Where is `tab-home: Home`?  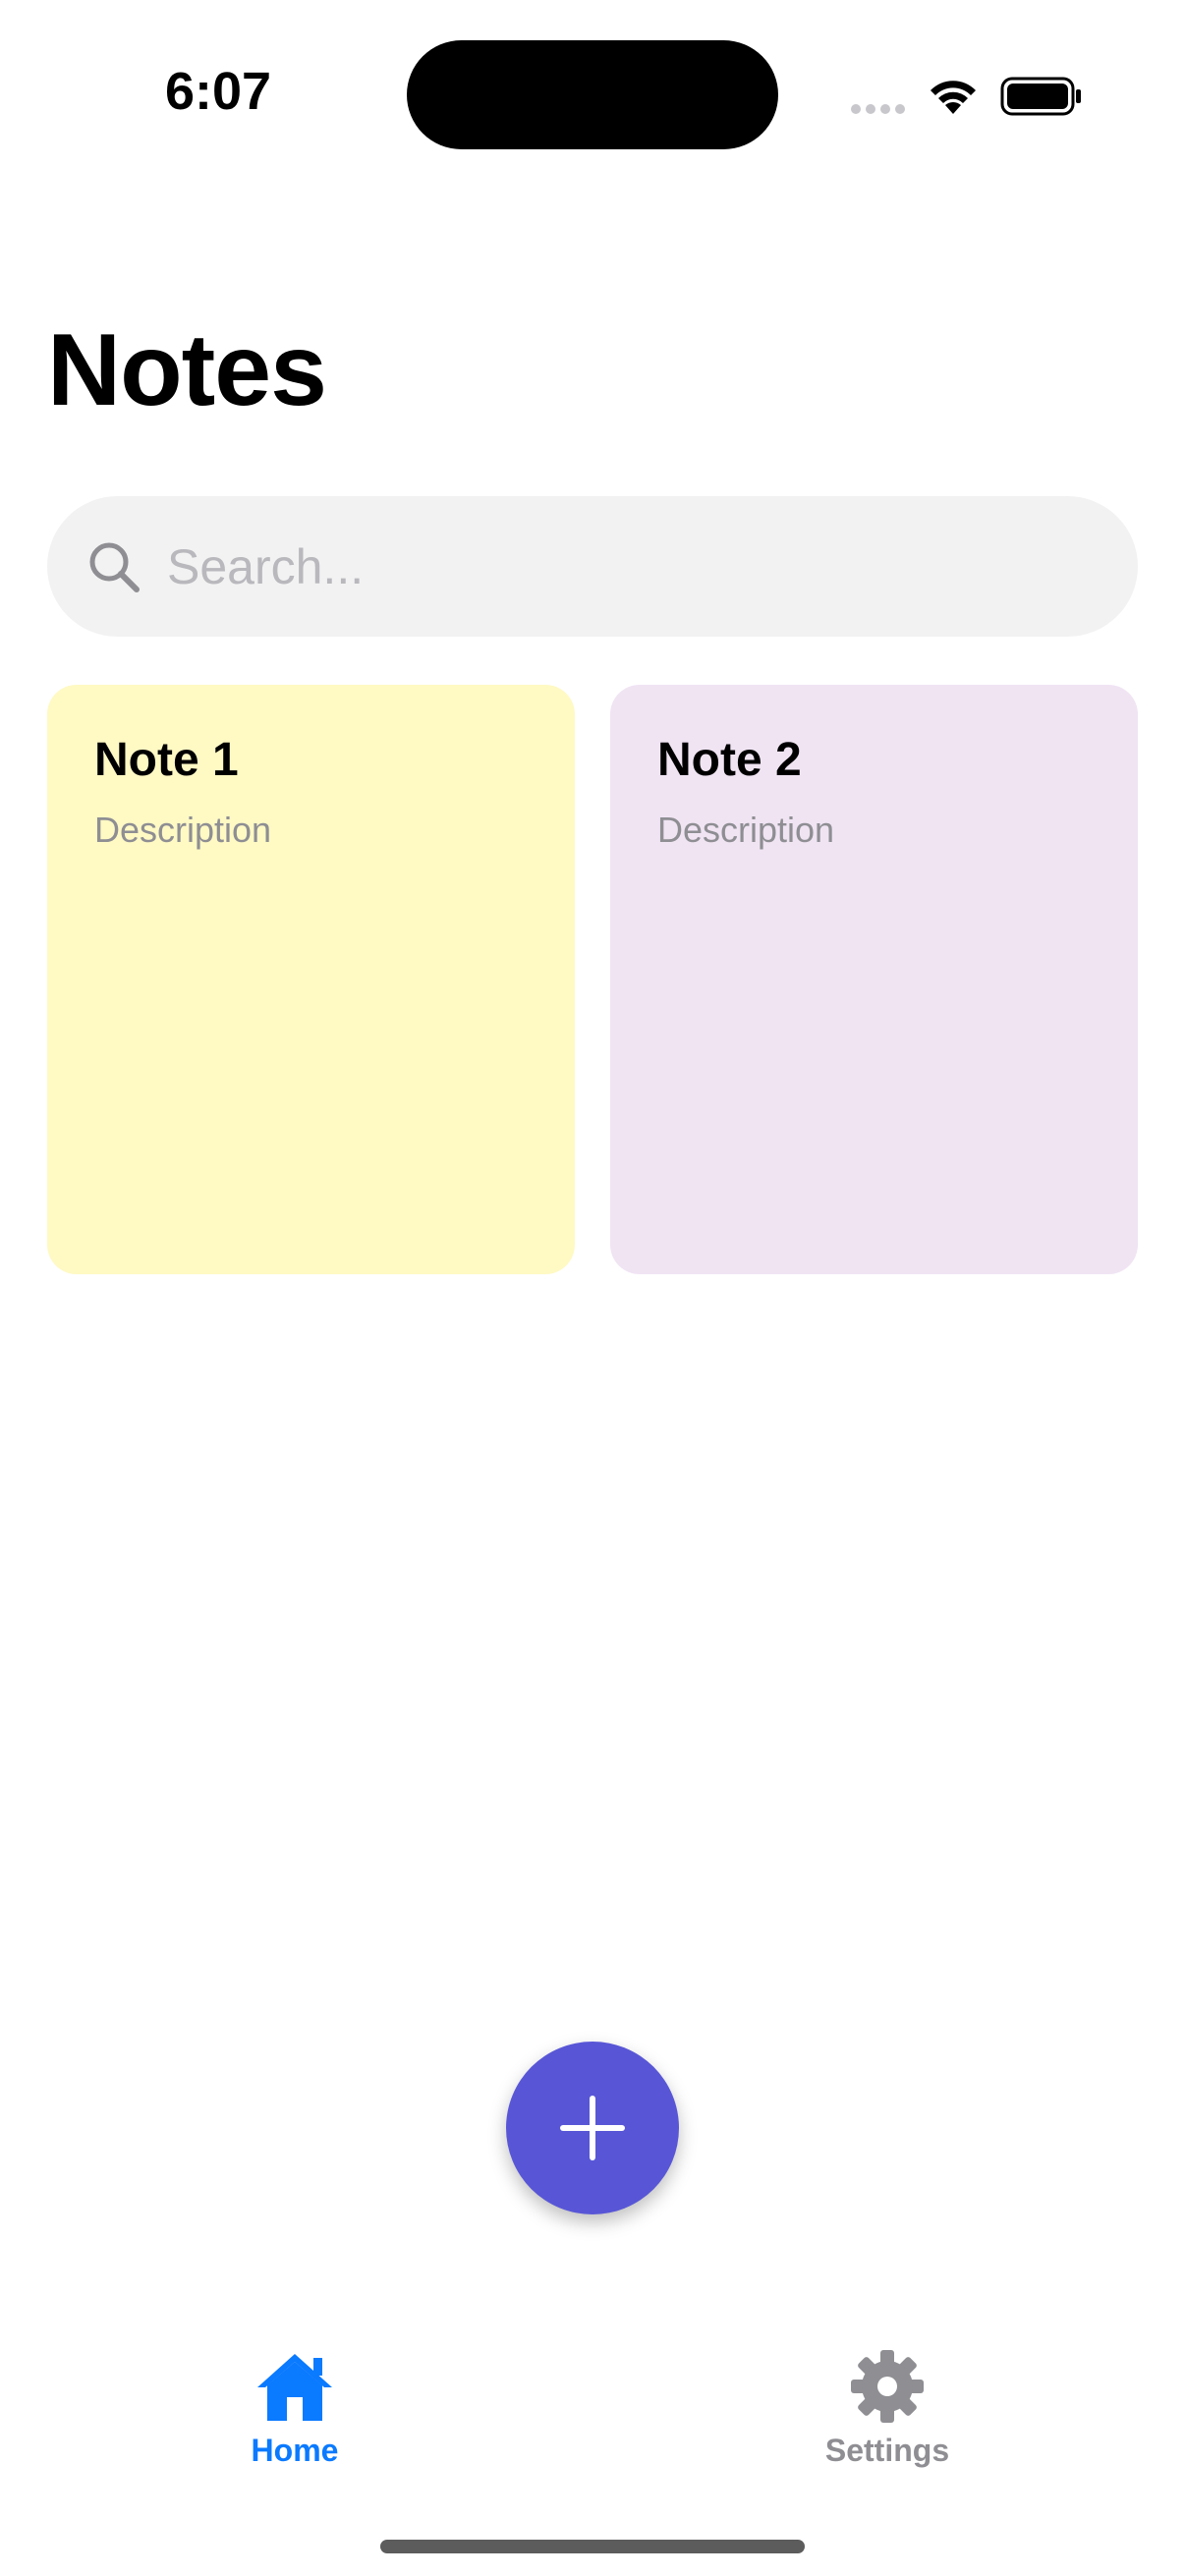 tab-home: Home is located at coordinates (294, 2421).